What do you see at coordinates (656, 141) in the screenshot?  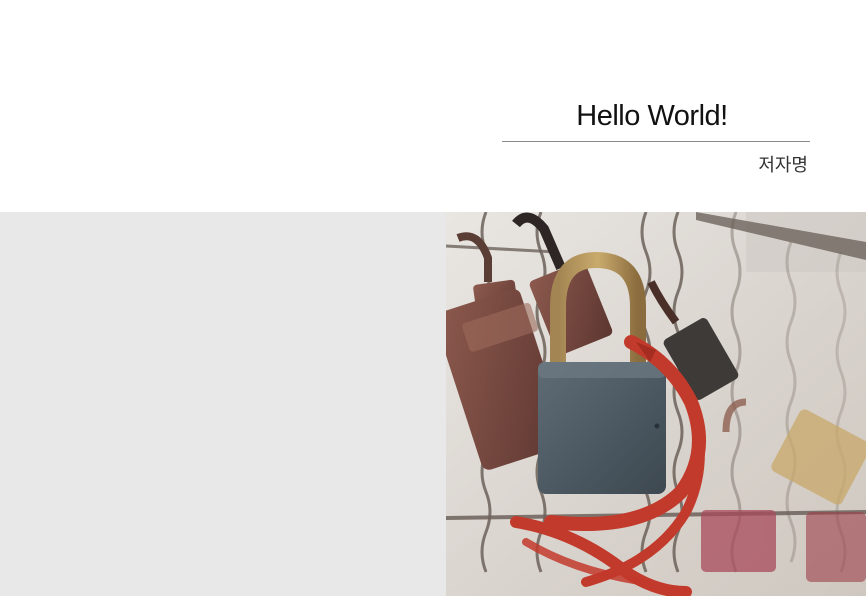 I see `title-divider` at bounding box center [656, 141].